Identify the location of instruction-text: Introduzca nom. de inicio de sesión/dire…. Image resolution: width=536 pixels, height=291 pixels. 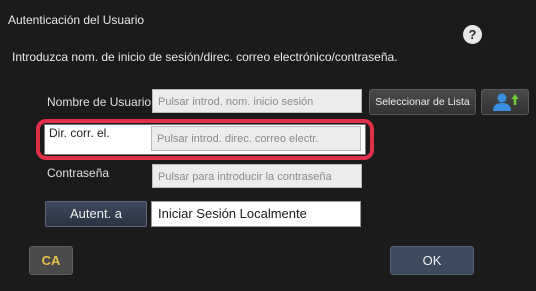
(205, 57).